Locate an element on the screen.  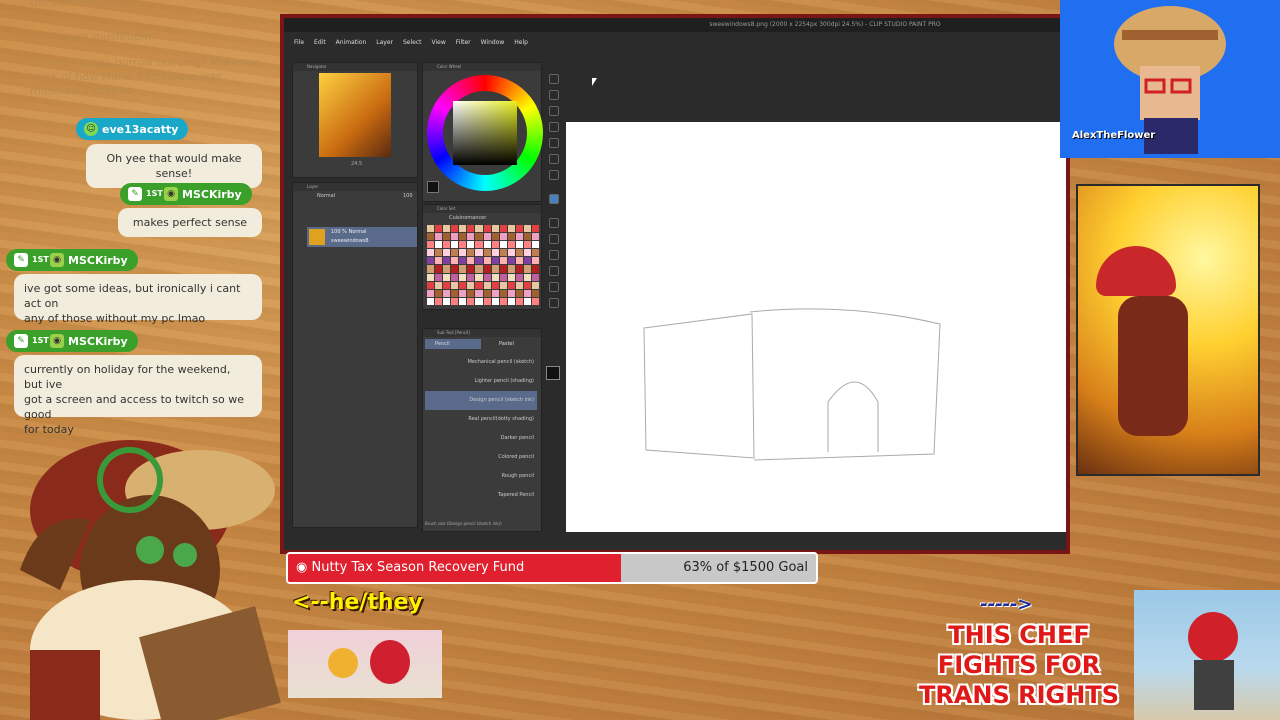
brush-item: Lighter pencil (shading) is located at coordinates (481, 381).